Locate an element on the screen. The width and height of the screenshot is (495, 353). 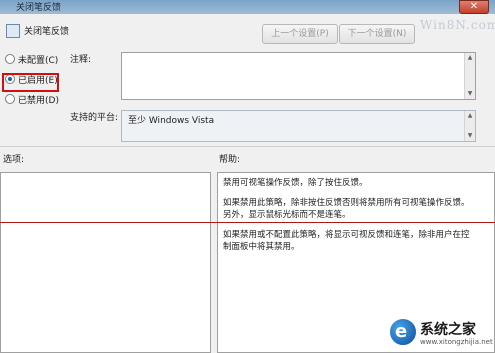
radio-label: 未配置(C) is located at coordinates (38, 61).